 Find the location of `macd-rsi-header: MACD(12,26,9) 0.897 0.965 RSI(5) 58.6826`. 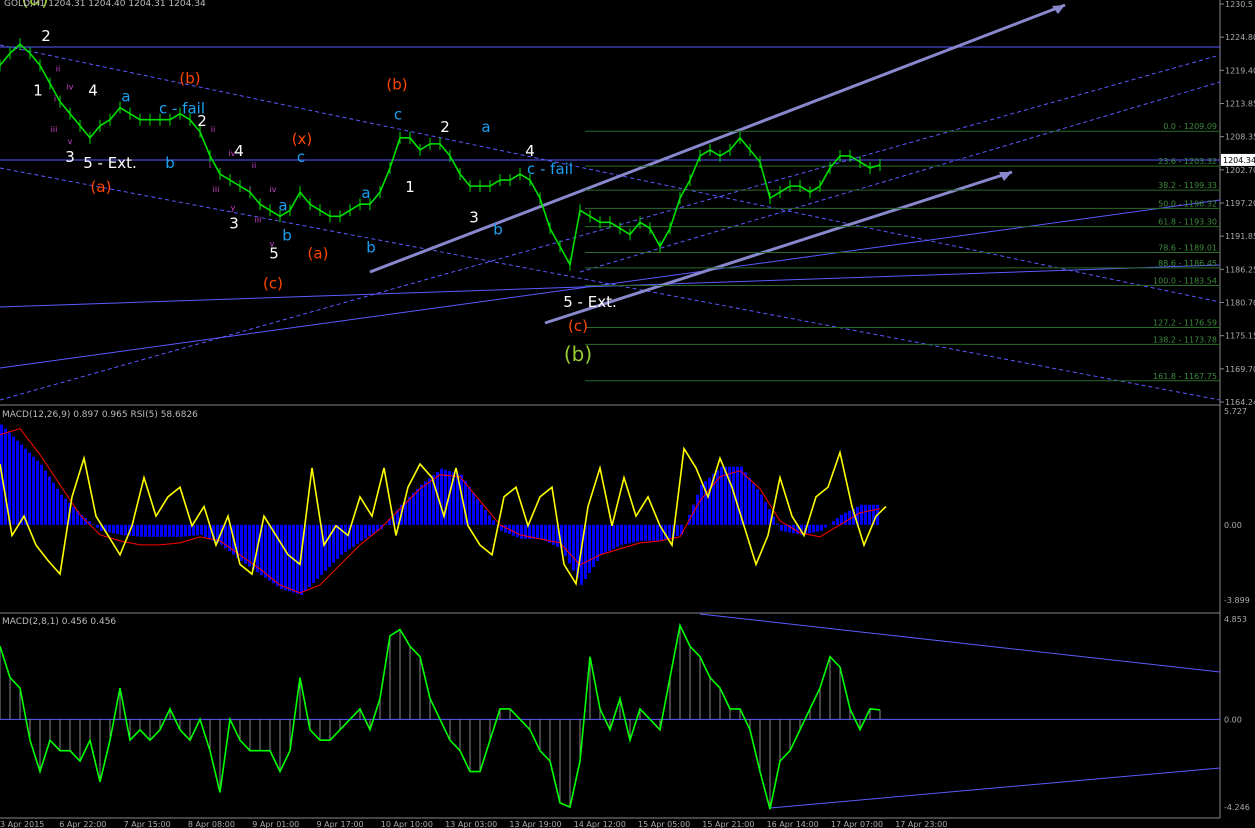

macd-rsi-header: MACD(12,26,9) 0.897 0.965 RSI(5) 58.6826 is located at coordinates (100, 415).